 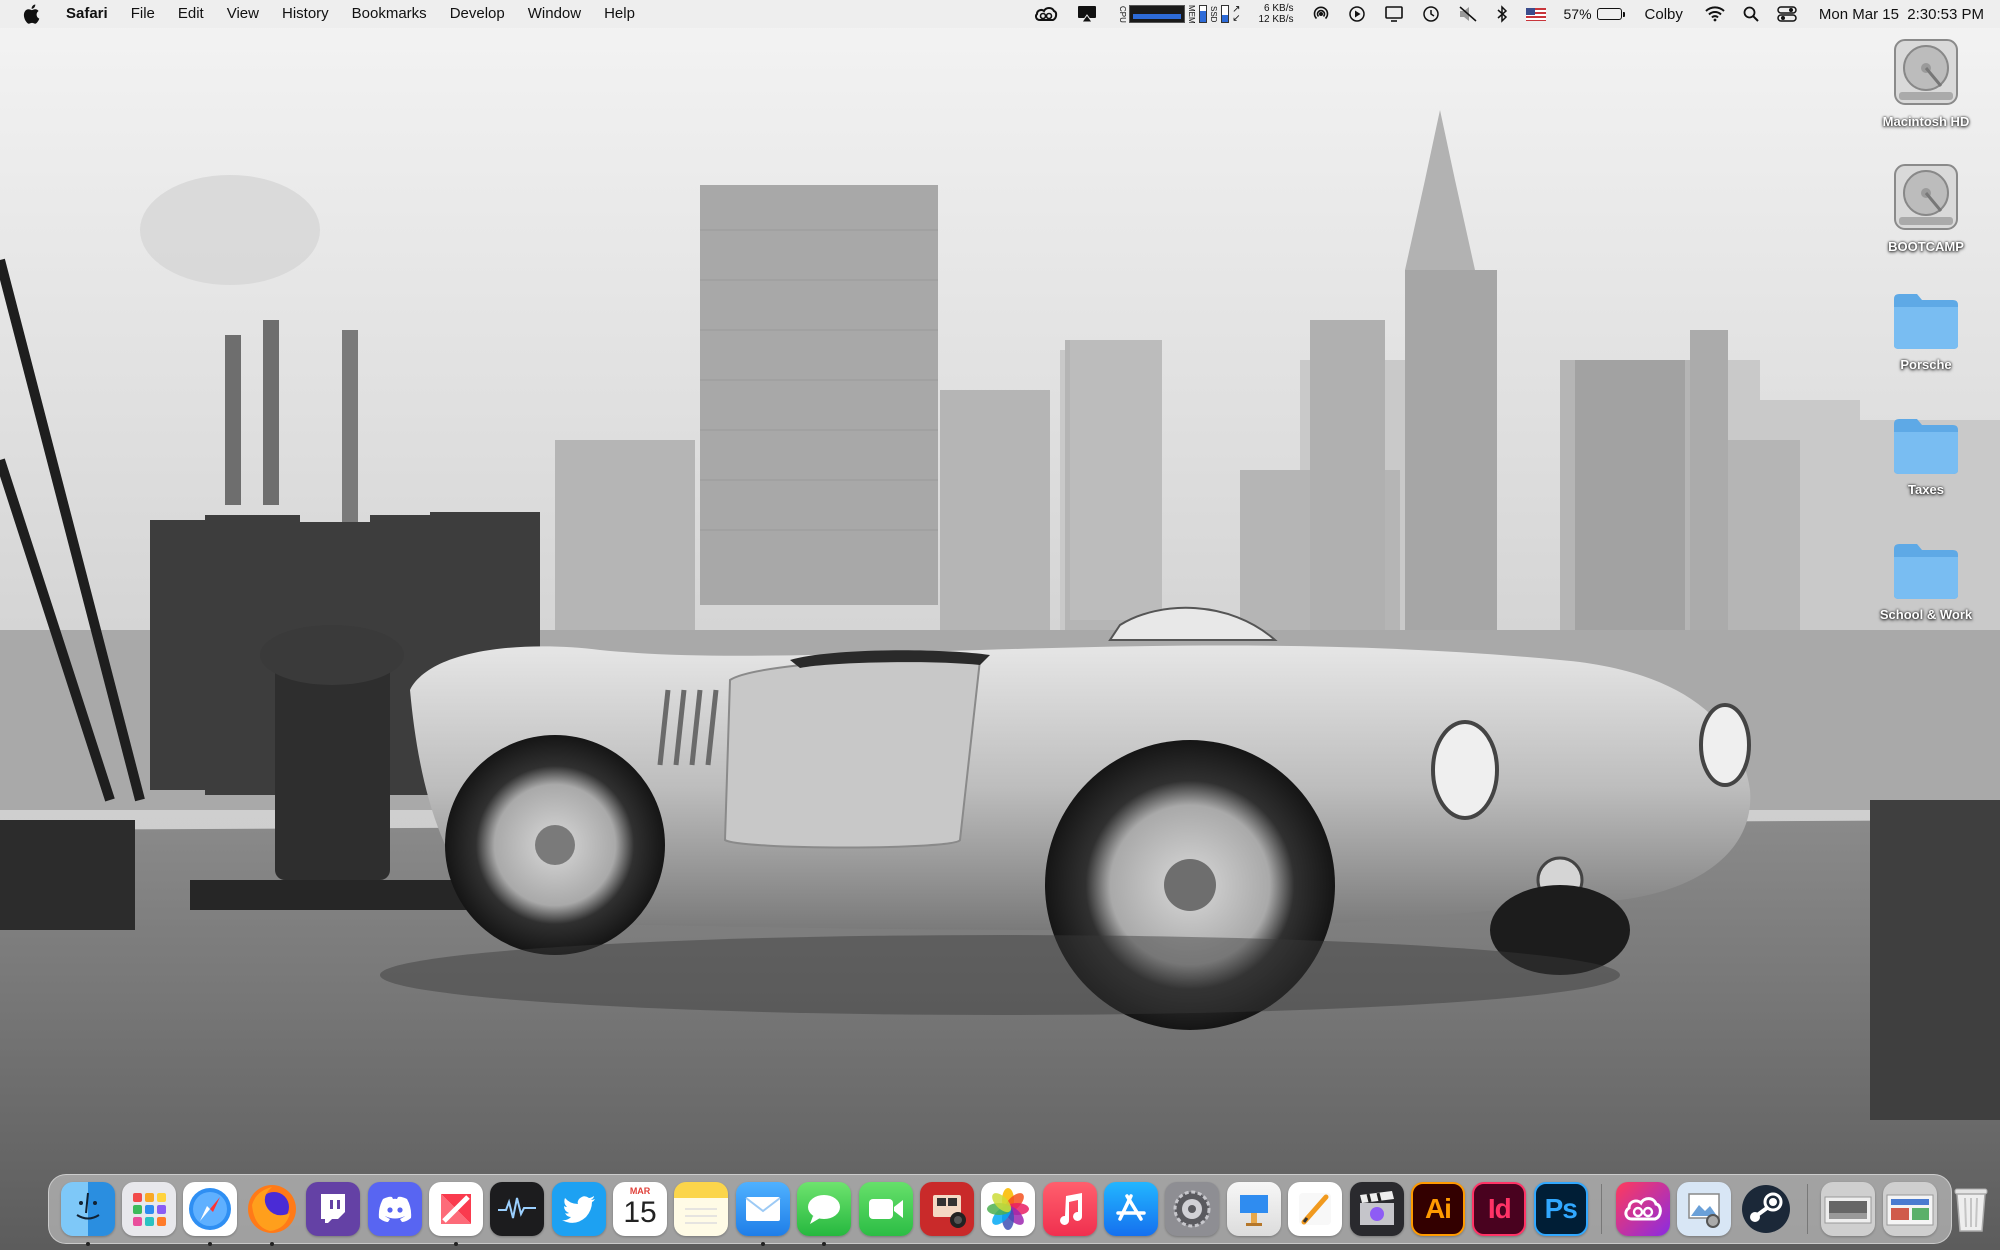 I want to click on cpu-label: CPU, so click(x=1123, y=14).